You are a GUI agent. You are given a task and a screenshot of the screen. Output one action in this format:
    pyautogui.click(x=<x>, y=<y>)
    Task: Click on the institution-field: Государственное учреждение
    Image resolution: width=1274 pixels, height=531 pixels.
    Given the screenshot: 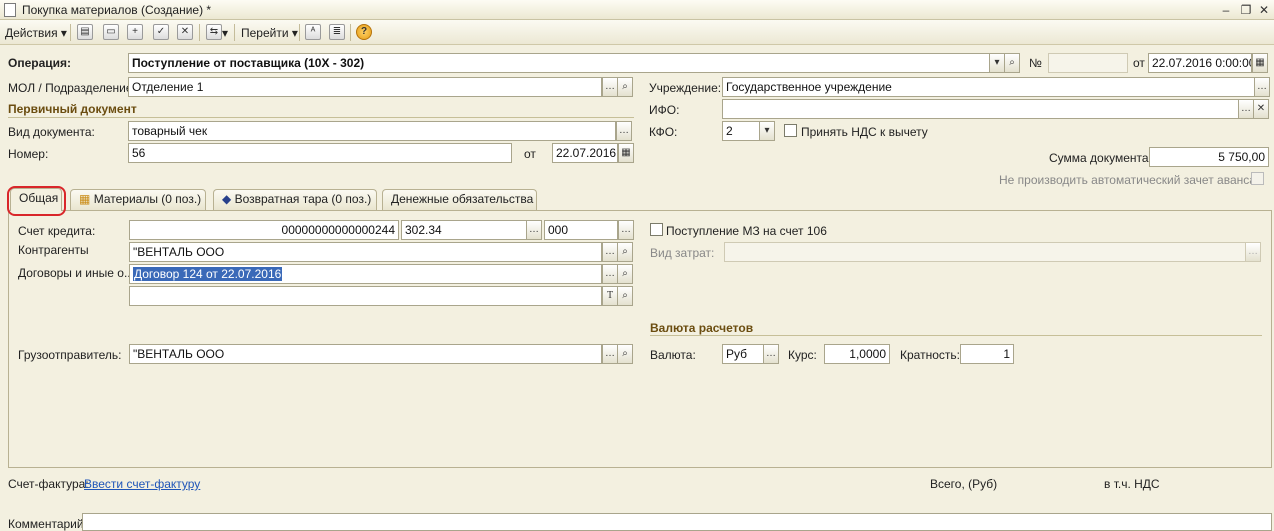 What is the action you would take?
    pyautogui.click(x=988, y=87)
    